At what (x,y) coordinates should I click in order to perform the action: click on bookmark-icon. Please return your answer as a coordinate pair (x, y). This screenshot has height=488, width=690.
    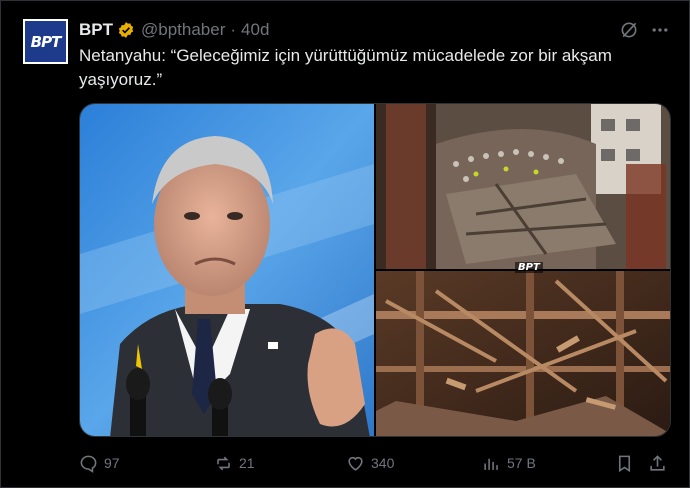
    Looking at the image, I should click on (624, 463).